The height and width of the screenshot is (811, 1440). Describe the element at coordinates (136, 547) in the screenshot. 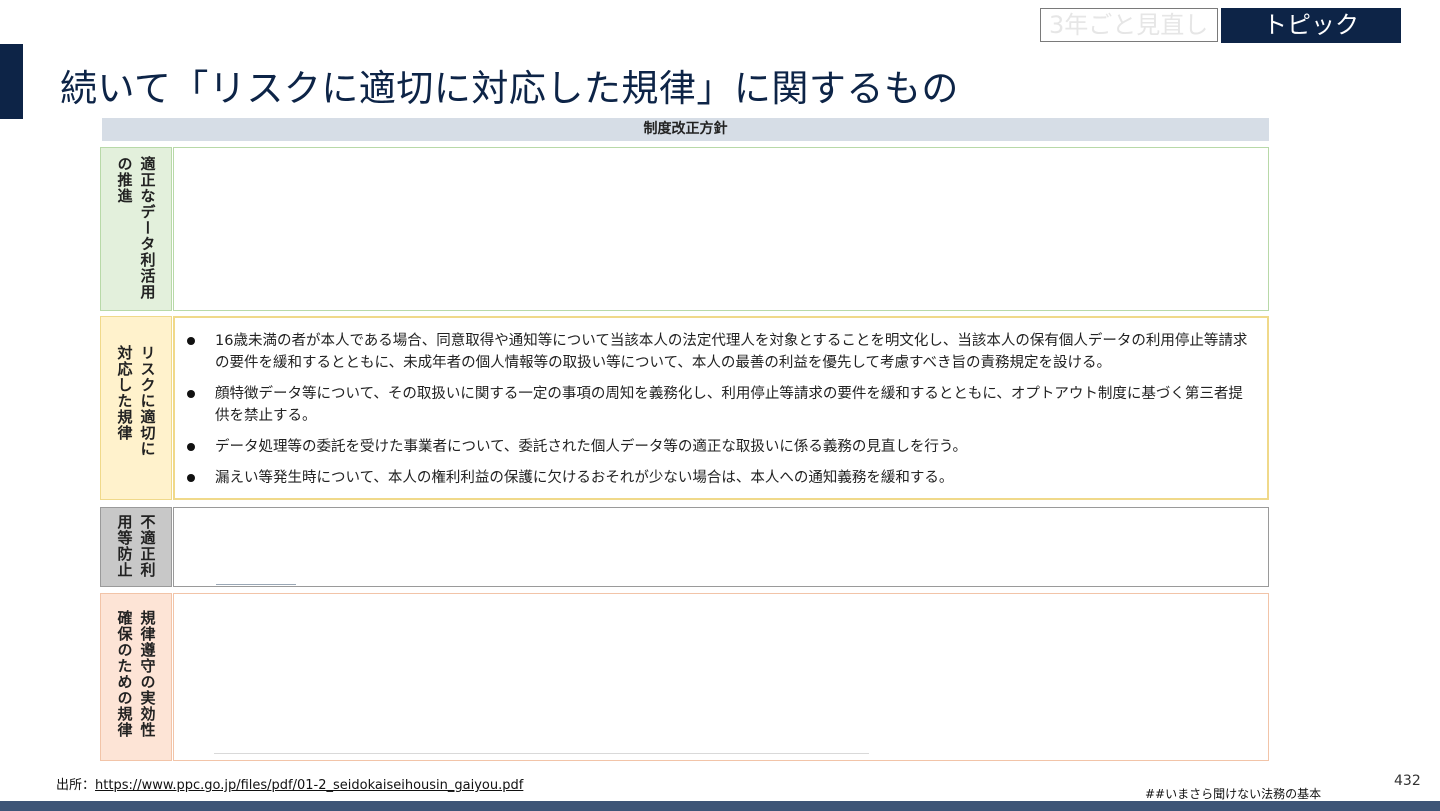

I see `row-label-improper-use: 不適正利 用等防止` at that location.